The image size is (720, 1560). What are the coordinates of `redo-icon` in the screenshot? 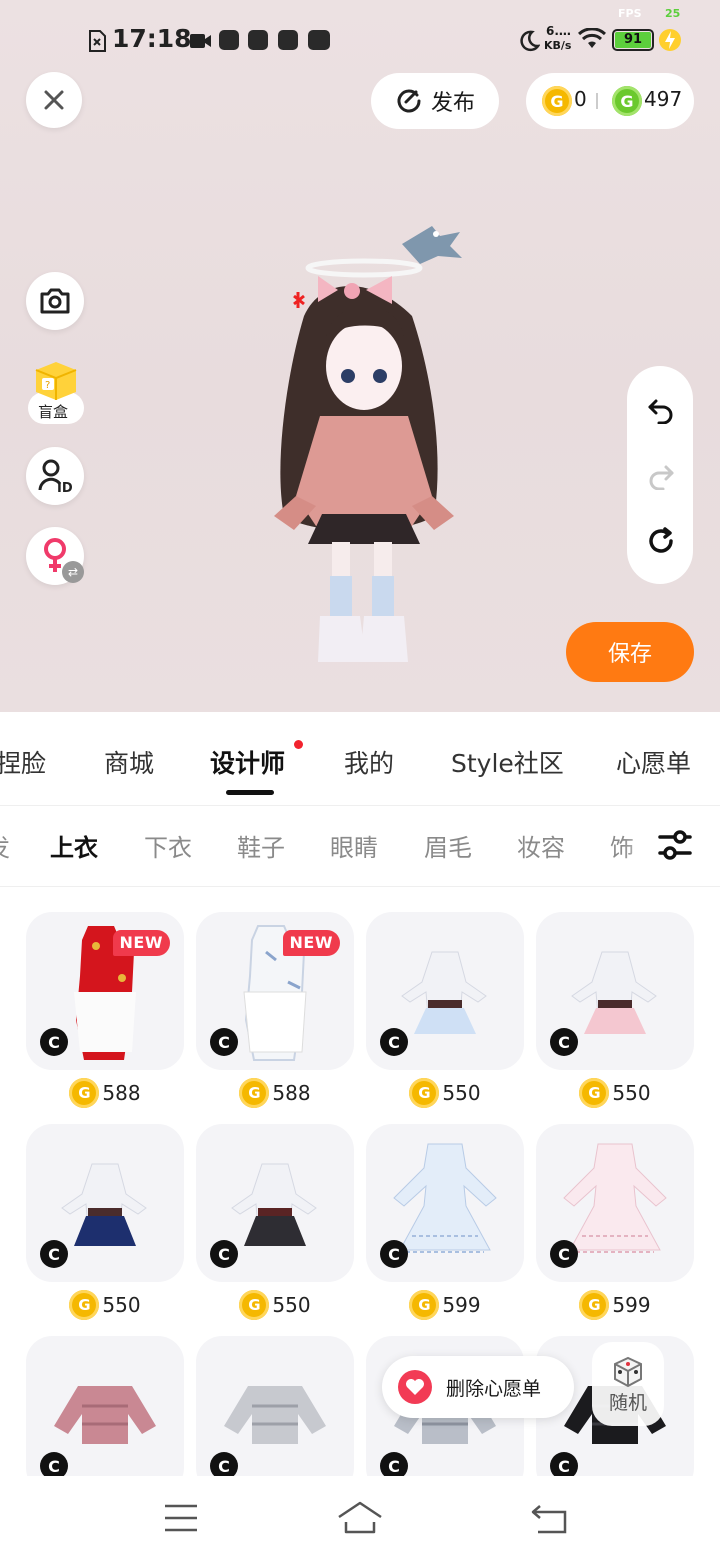 It's located at (661, 476).